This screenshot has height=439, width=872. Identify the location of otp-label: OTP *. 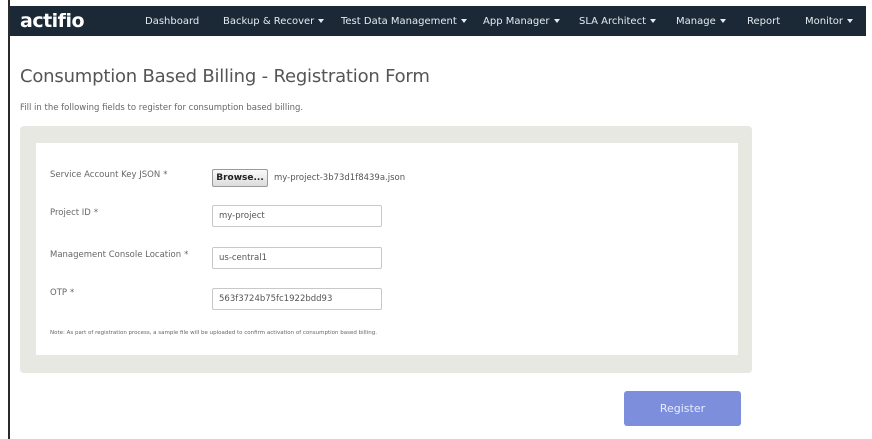
(62, 293).